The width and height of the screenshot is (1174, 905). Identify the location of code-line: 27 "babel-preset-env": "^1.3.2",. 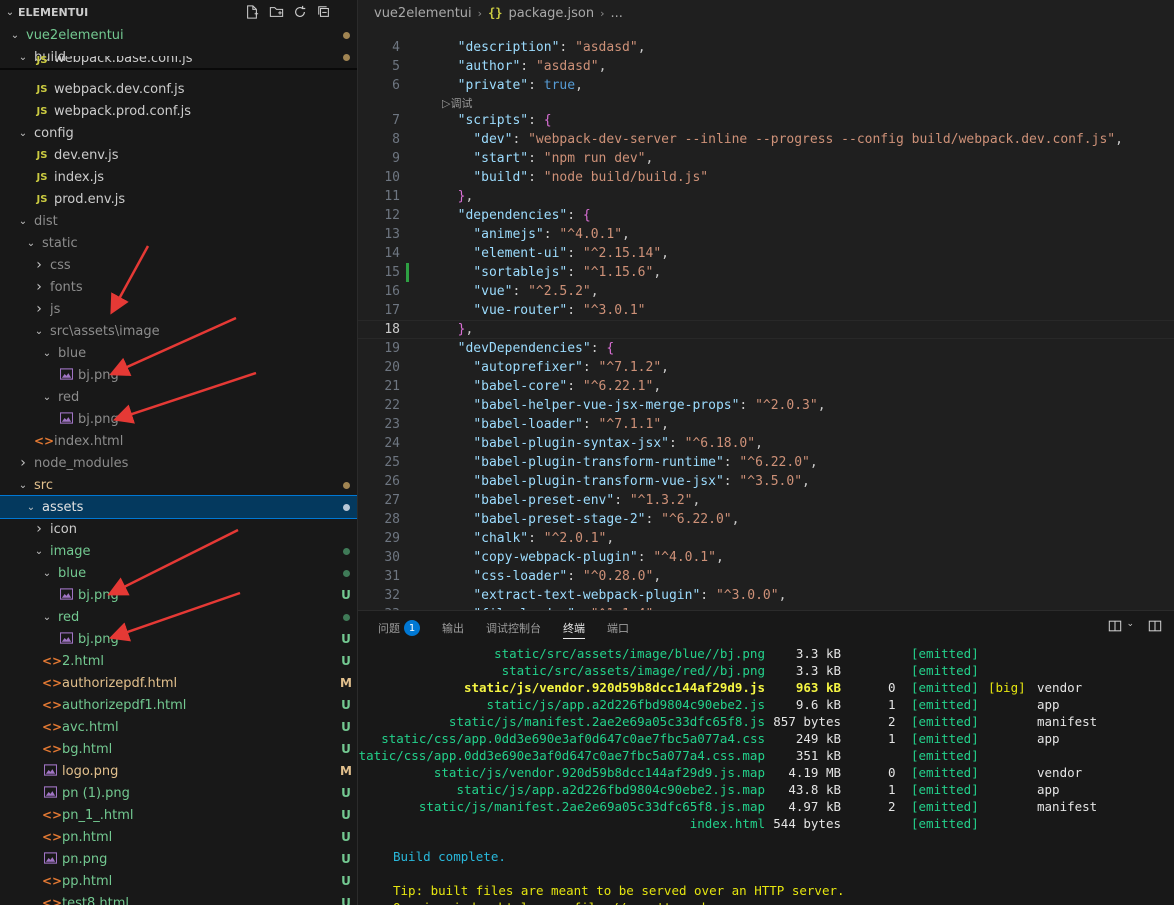
(766, 500).